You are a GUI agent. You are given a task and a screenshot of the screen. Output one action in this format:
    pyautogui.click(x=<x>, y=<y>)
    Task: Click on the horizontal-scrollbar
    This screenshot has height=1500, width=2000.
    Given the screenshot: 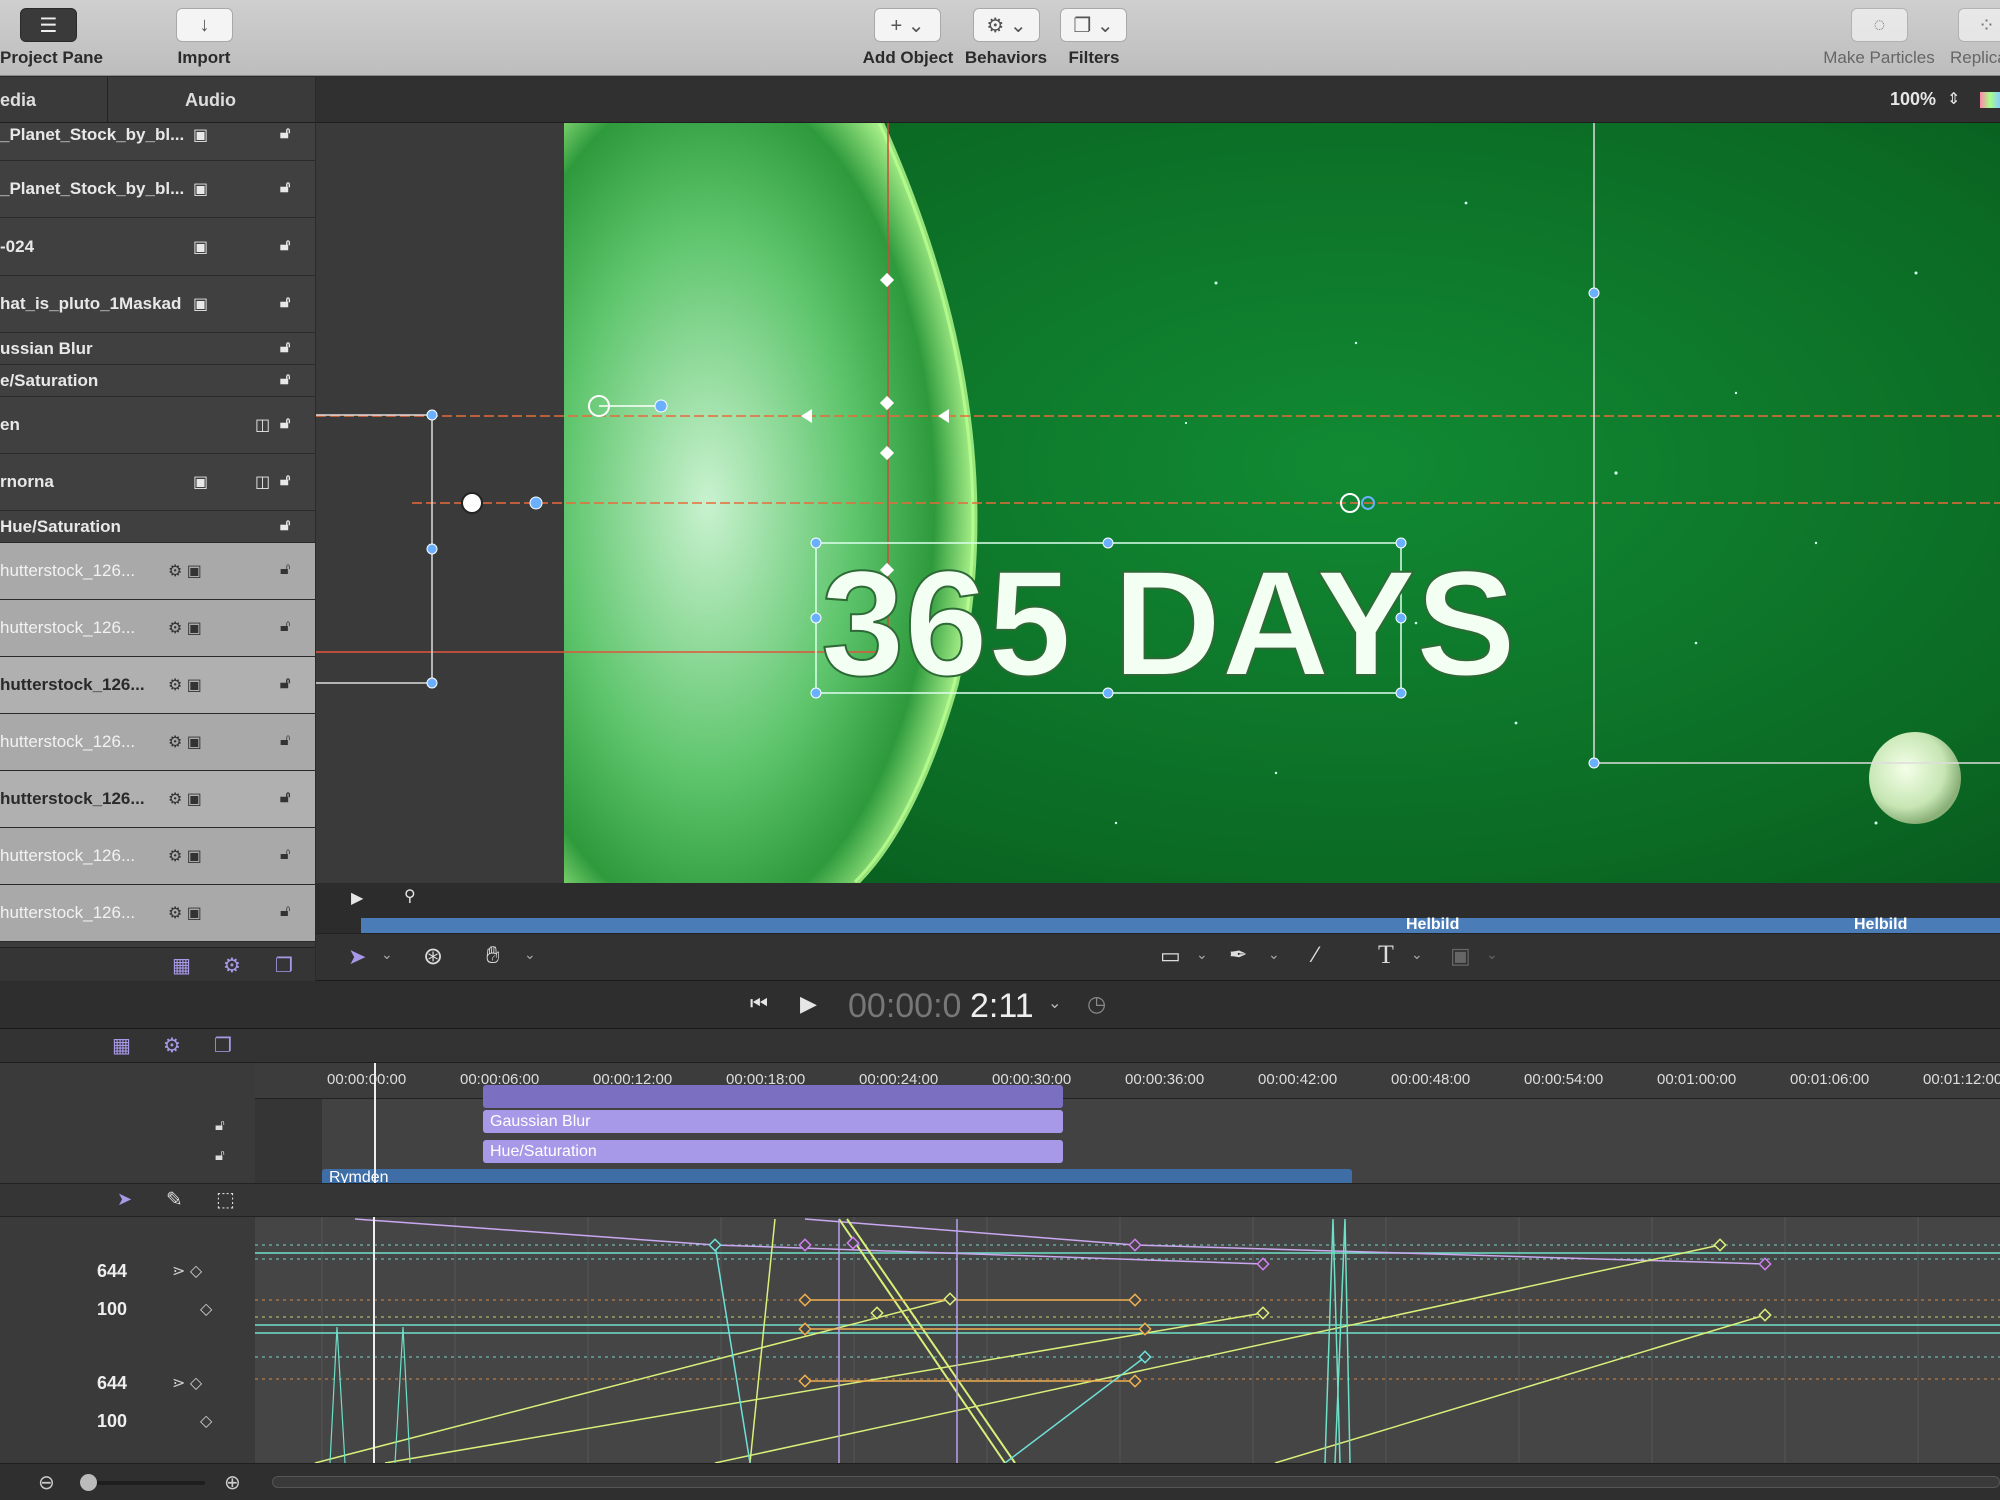 What is the action you would take?
    pyautogui.click(x=1136, y=1482)
    